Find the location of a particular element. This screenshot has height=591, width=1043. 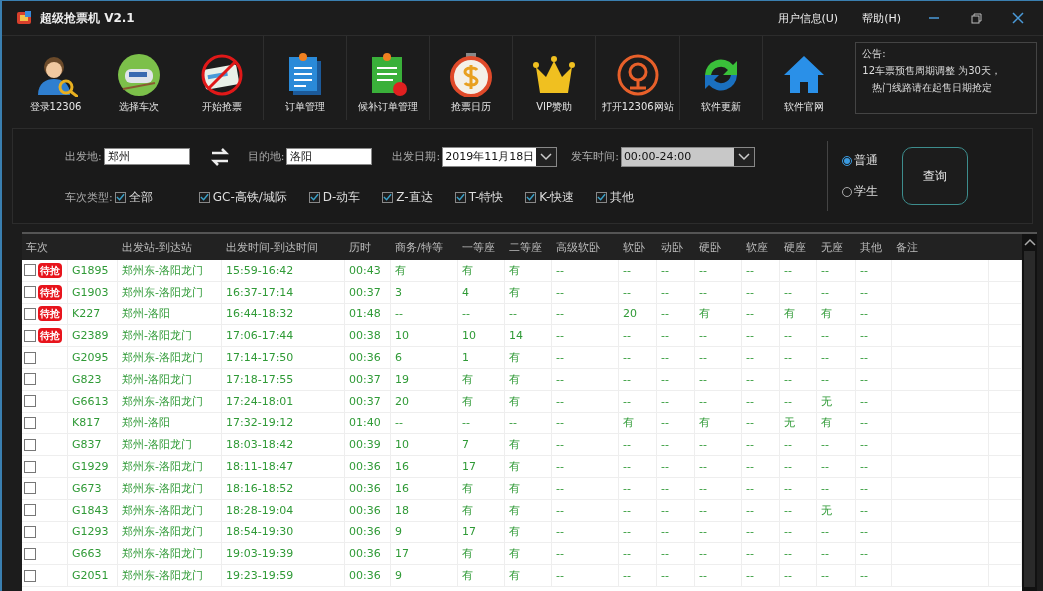

column-header: 硬座 is located at coordinates (798, 247).